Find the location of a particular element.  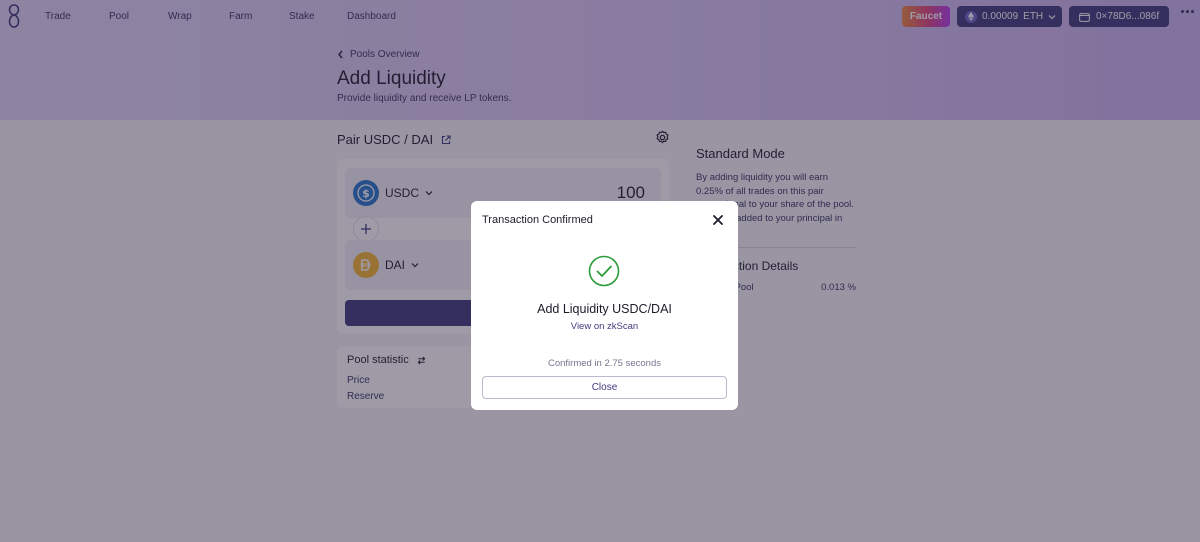

confirmation-time-text: Confirmed in 2.75 seconds is located at coordinates (604, 363).